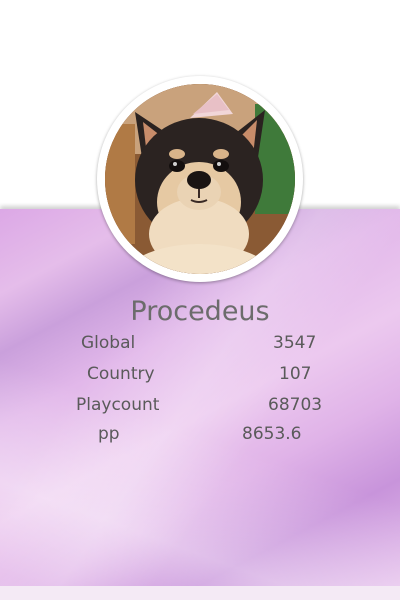 This screenshot has height=600, width=400. What do you see at coordinates (108, 343) in the screenshot?
I see `stat-label-global: Global` at bounding box center [108, 343].